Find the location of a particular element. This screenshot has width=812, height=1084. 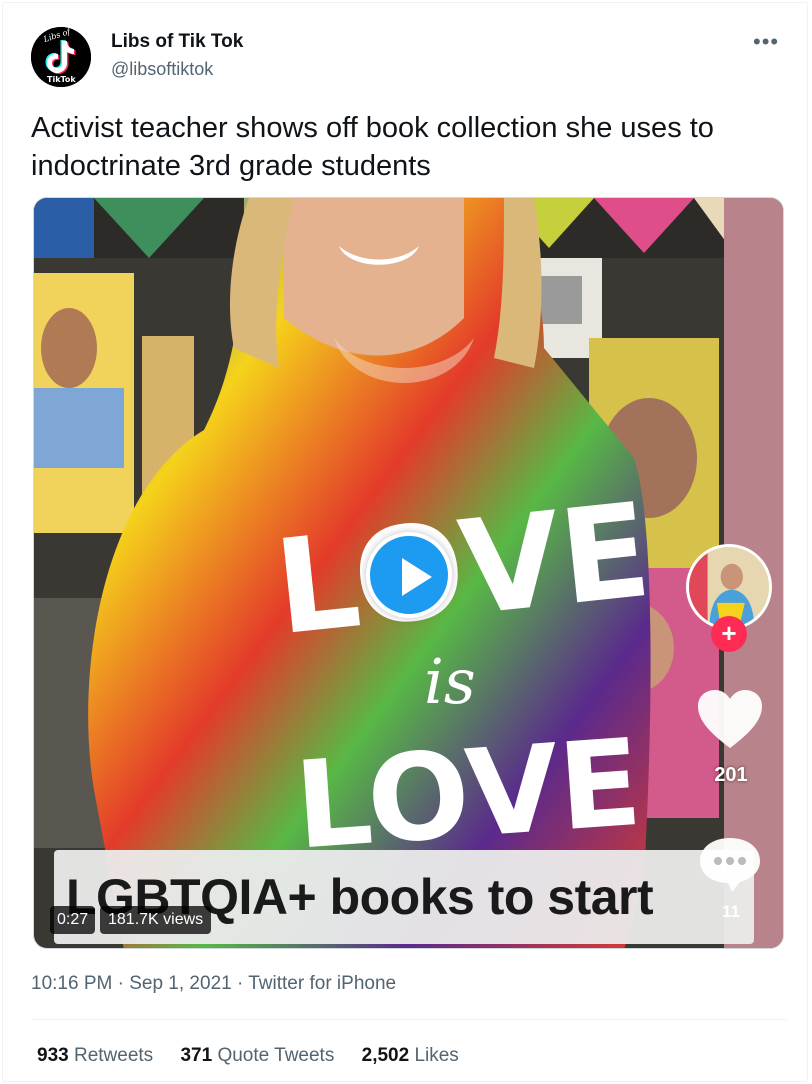

tiktok-comment-count: 11 is located at coordinates (731, 911).